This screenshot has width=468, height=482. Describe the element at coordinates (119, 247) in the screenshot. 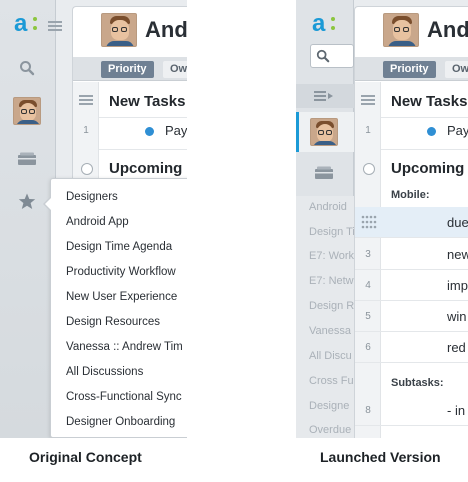

I see `menu-item-design-time-agenda: Design Time Agenda` at that location.